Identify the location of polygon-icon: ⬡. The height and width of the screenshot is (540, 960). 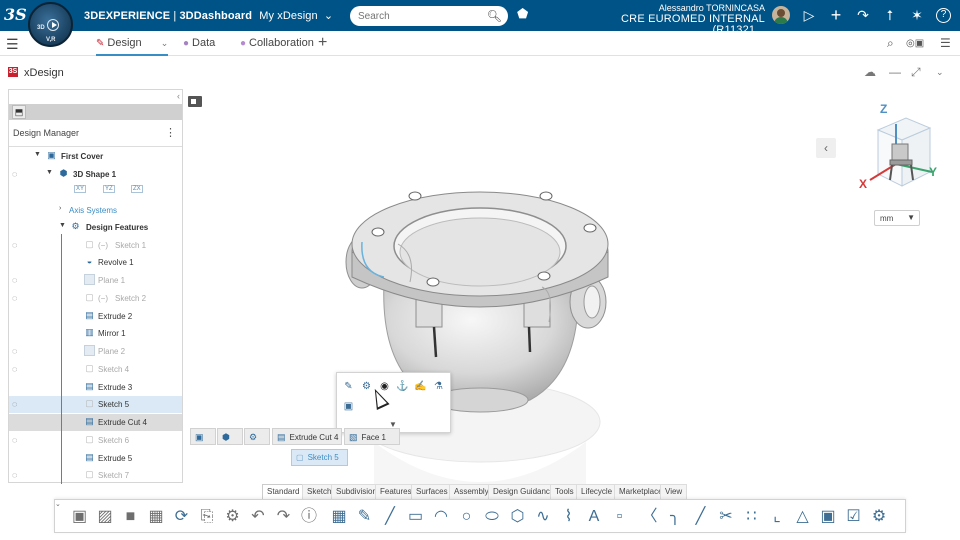
(517, 516).